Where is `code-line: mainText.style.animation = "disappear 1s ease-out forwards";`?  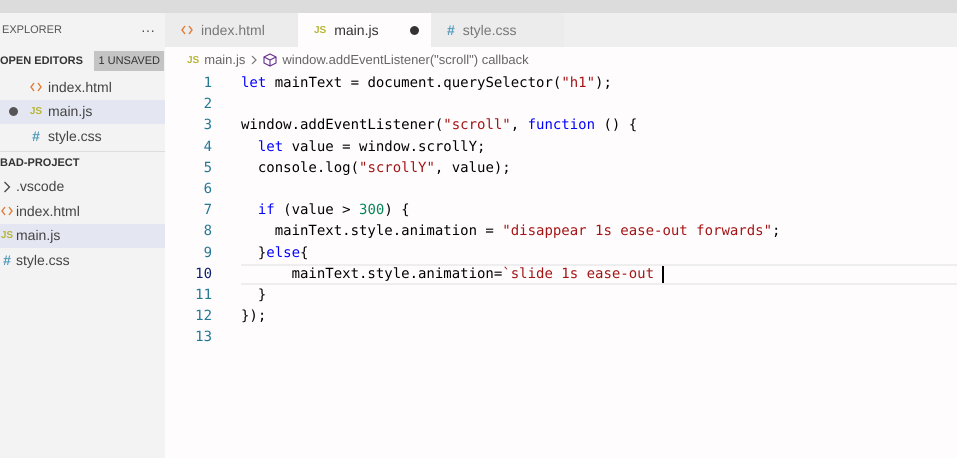 code-line: mainText.style.animation = "disappear 1s ease-out forwards"; is located at coordinates (527, 232).